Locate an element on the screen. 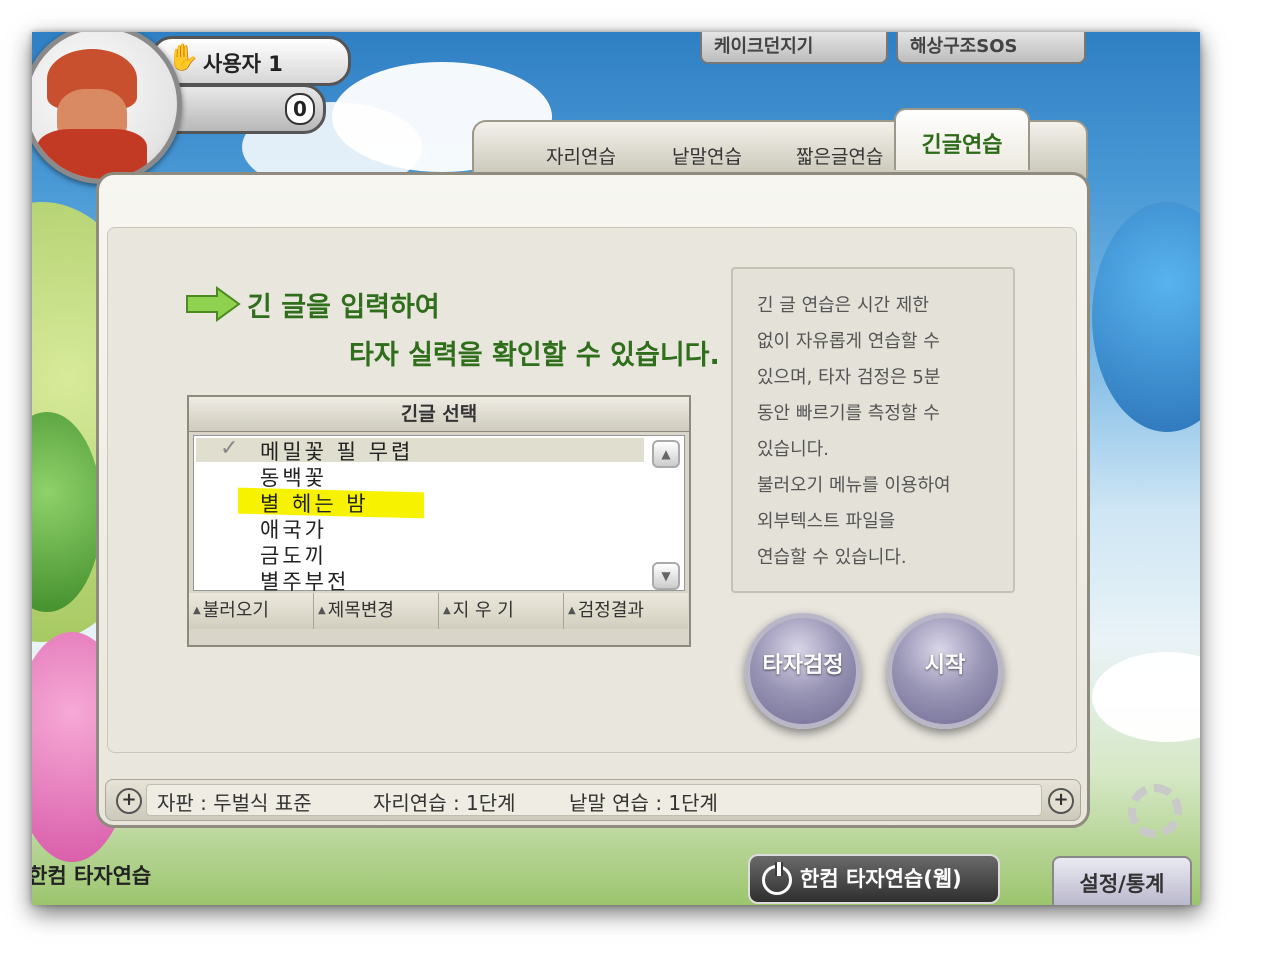 The height and width of the screenshot is (970, 1265). list-item: 별주부전 is located at coordinates (304, 581).